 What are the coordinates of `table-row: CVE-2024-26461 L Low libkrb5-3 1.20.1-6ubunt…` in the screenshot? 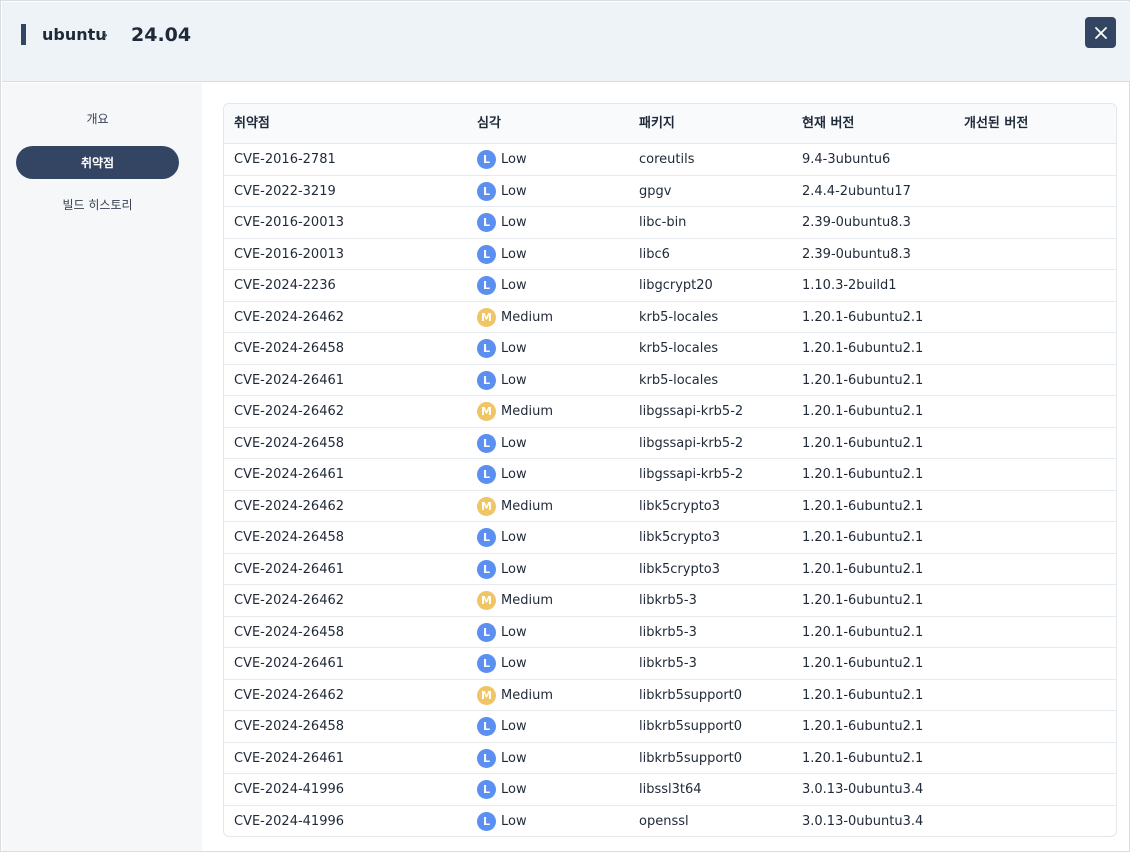 It's located at (670, 664).